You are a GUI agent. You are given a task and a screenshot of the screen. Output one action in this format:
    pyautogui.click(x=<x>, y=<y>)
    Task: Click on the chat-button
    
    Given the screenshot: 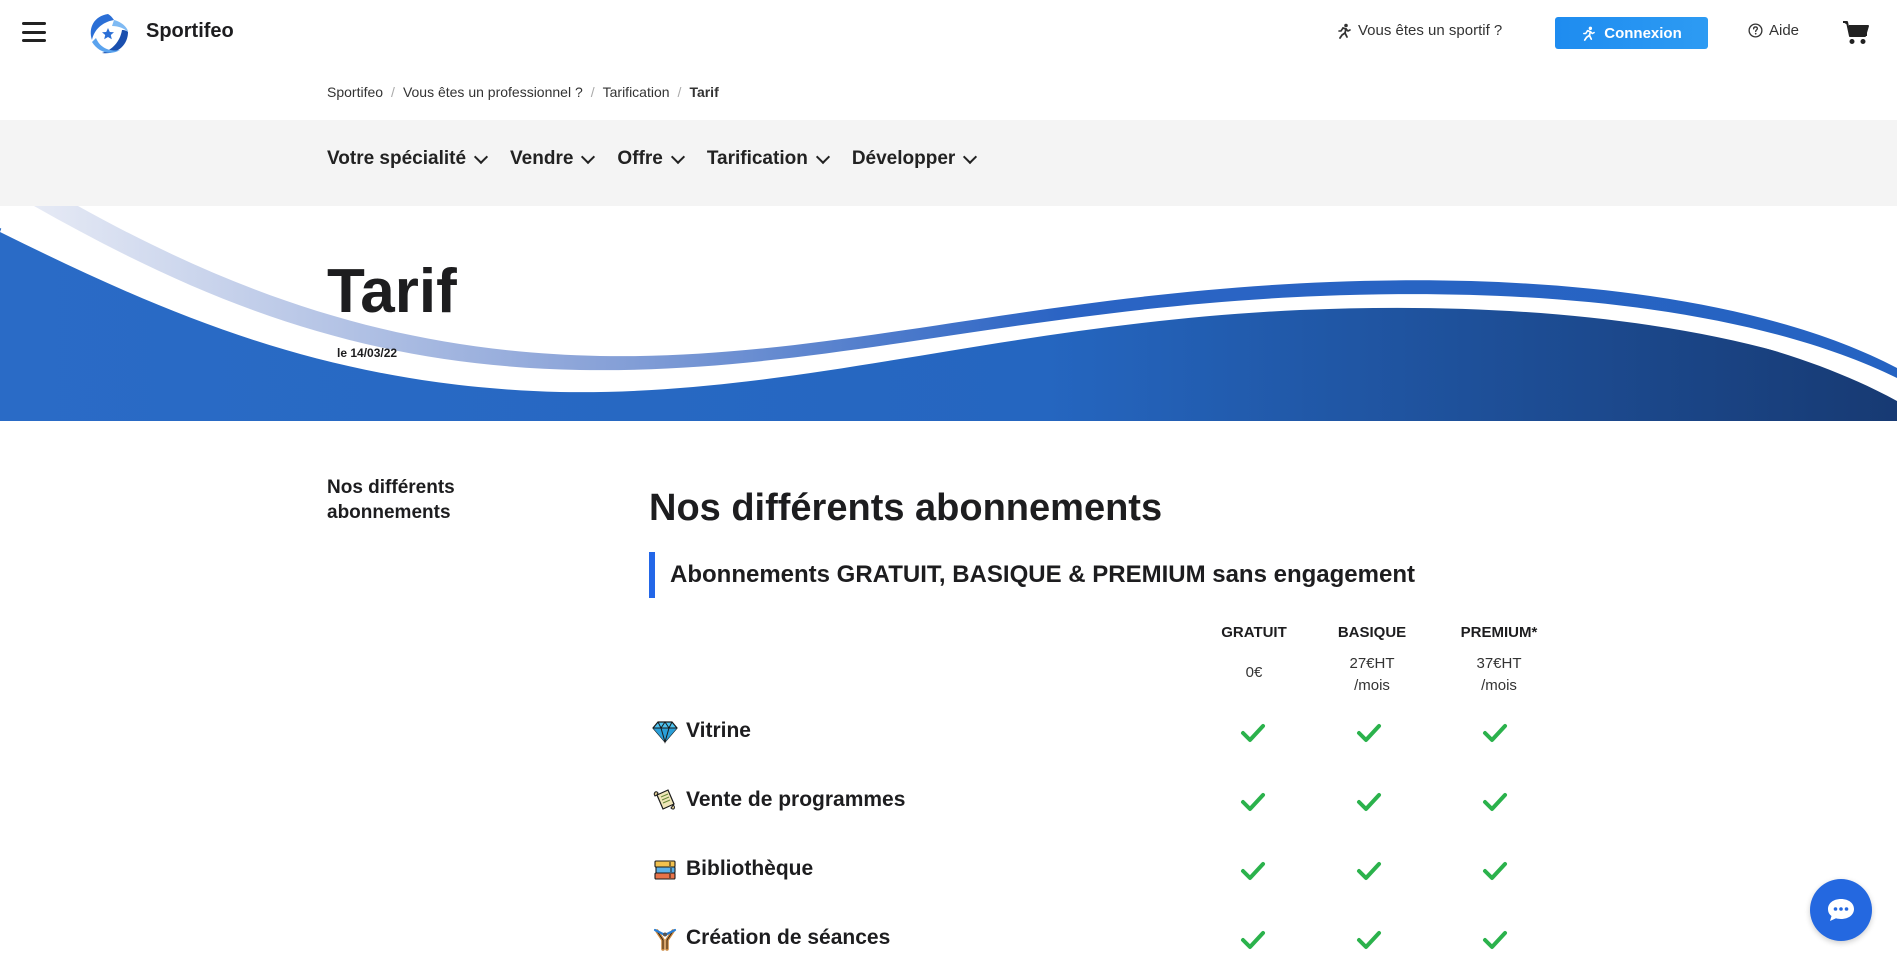 What is the action you would take?
    pyautogui.click(x=1841, y=910)
    